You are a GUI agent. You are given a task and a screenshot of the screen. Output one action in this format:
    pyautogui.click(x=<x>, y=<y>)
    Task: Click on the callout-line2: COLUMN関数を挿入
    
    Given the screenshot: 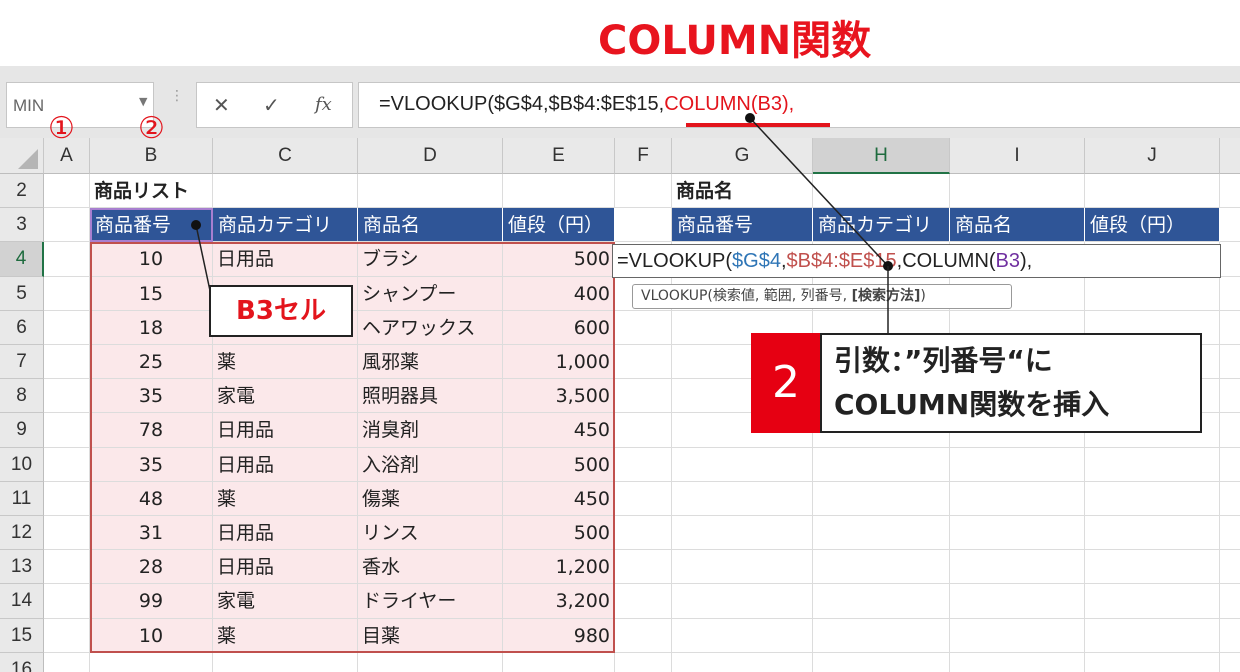 What is the action you would take?
    pyautogui.click(x=972, y=404)
    